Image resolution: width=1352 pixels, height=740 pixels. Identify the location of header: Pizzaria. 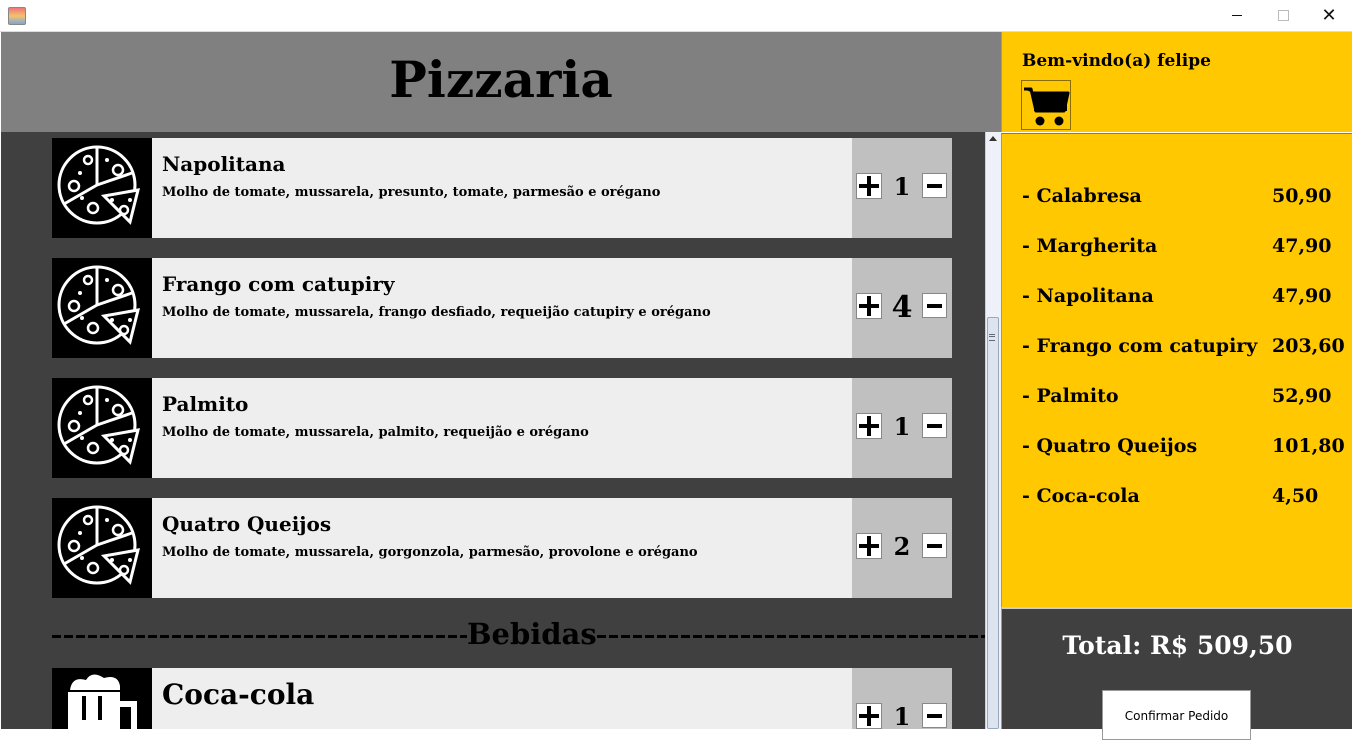
(501, 82).